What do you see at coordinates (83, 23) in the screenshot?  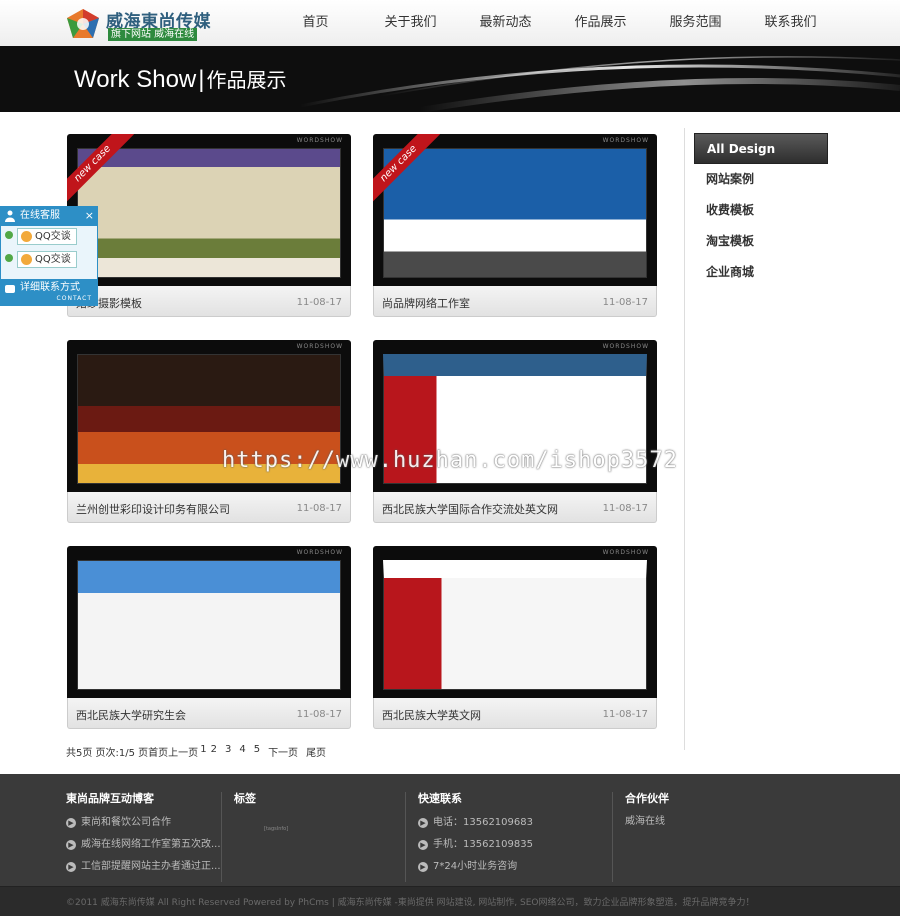 I see `logo-icon` at bounding box center [83, 23].